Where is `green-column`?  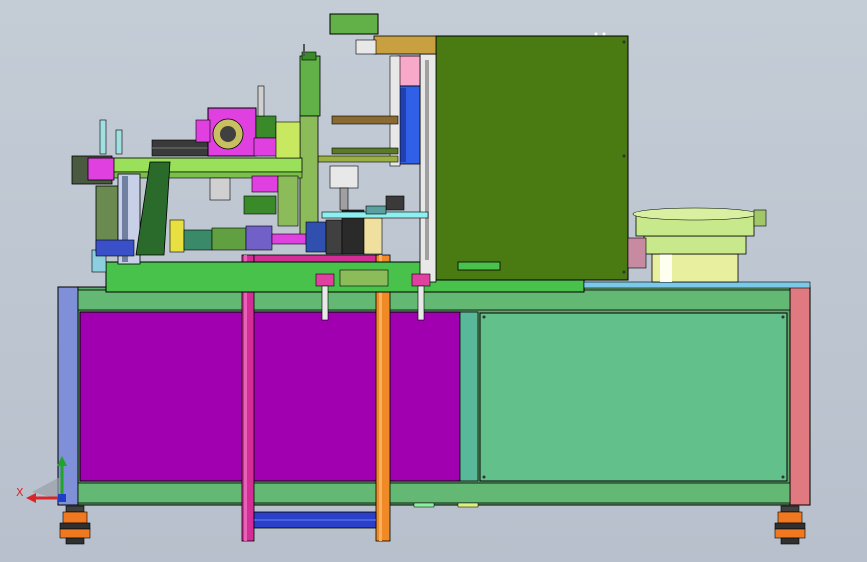
green-column is located at coordinates (310, 86).